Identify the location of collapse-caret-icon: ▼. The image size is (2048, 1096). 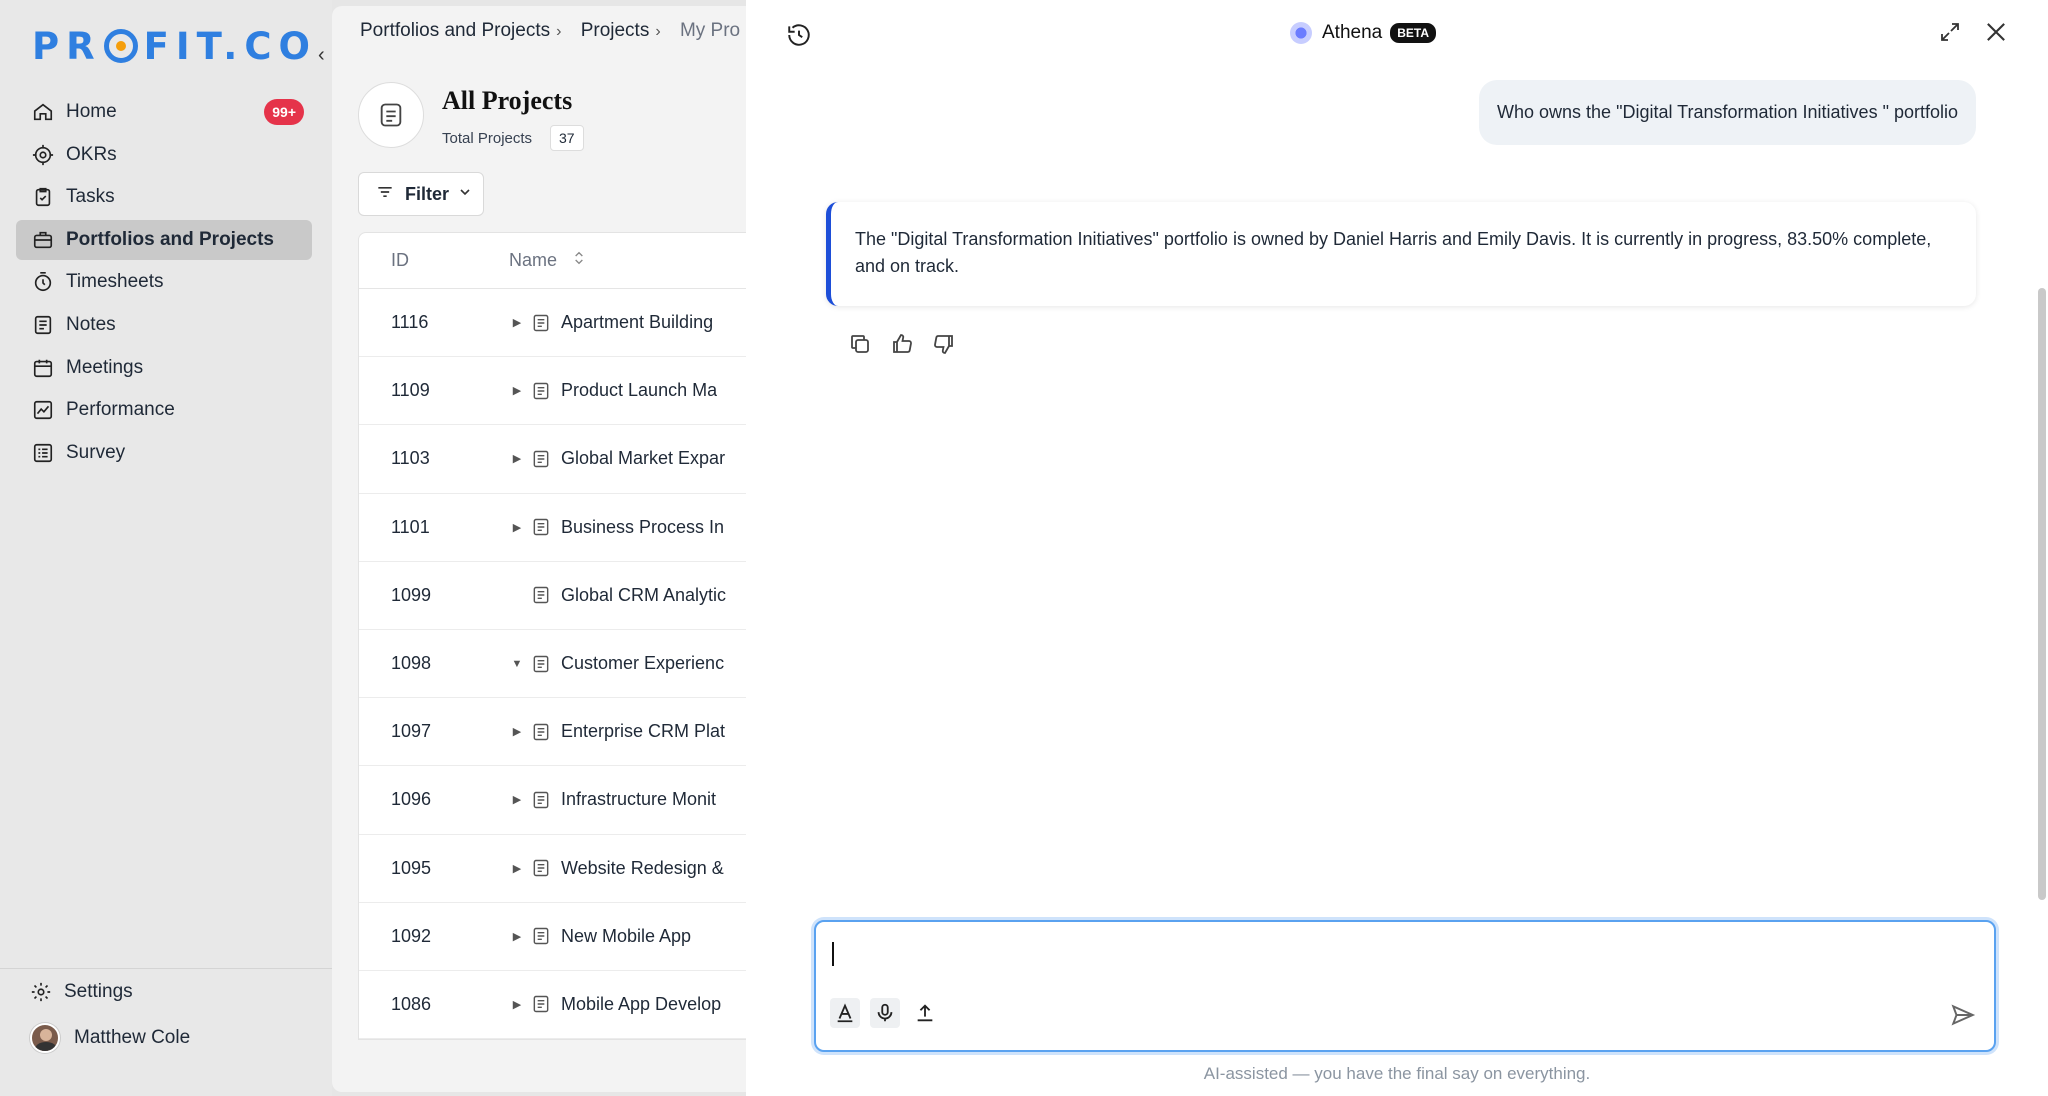
(517, 664).